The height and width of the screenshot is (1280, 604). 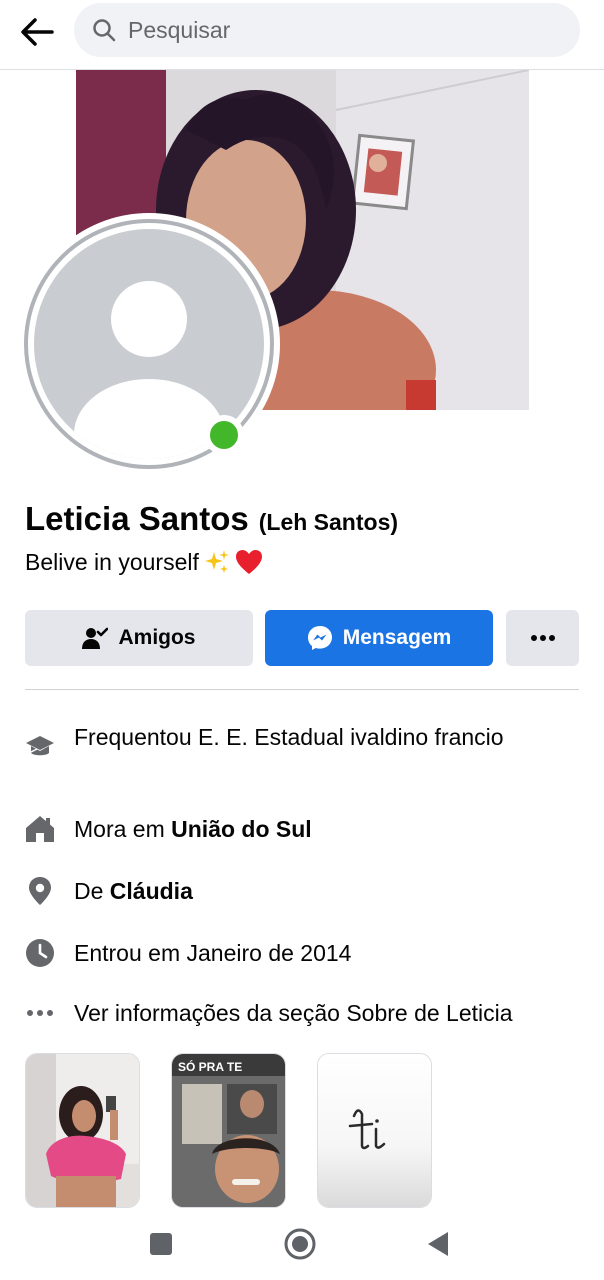 I want to click on photo-video-call-image, so click(x=228, y=1130).